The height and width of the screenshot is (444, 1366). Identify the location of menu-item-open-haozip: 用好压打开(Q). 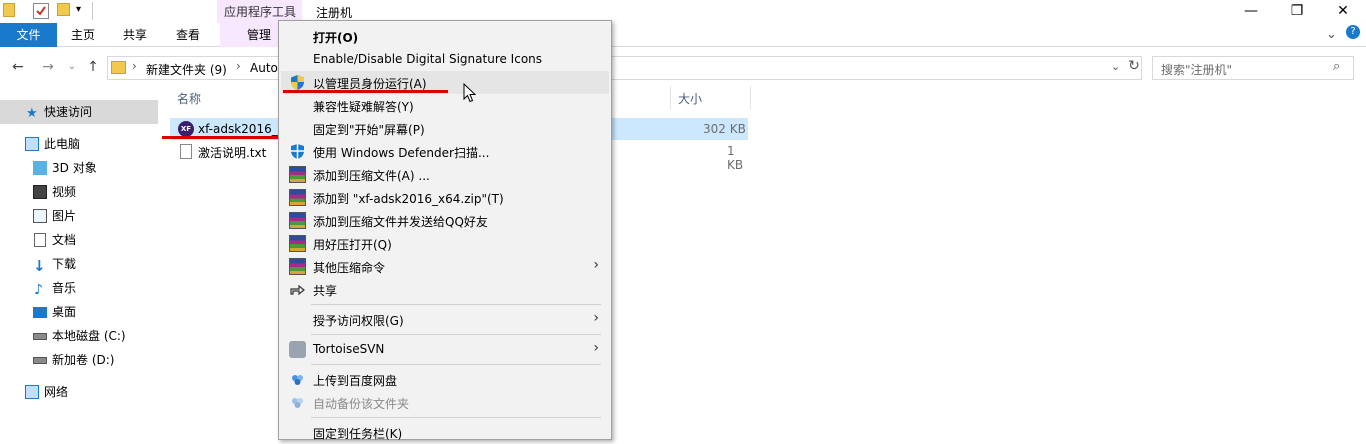
(445, 243).